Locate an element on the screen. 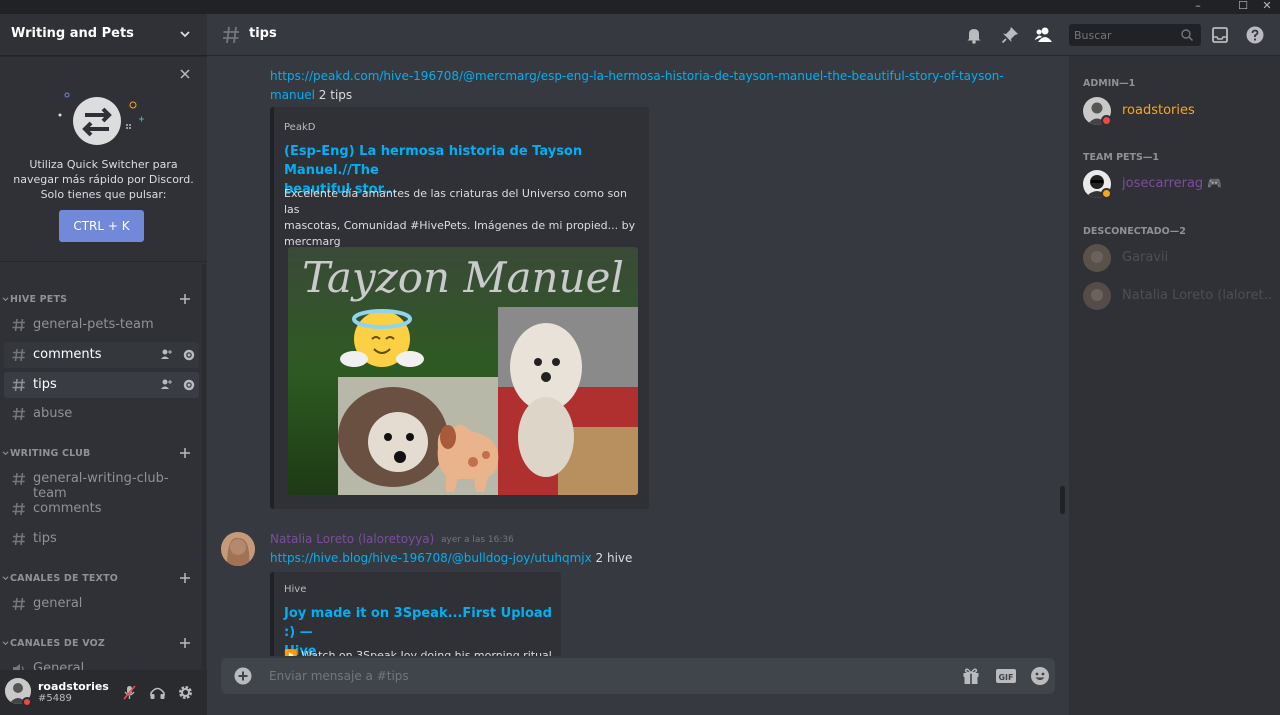  category-label: CANALES DE TEXTO is located at coordinates (64, 578).